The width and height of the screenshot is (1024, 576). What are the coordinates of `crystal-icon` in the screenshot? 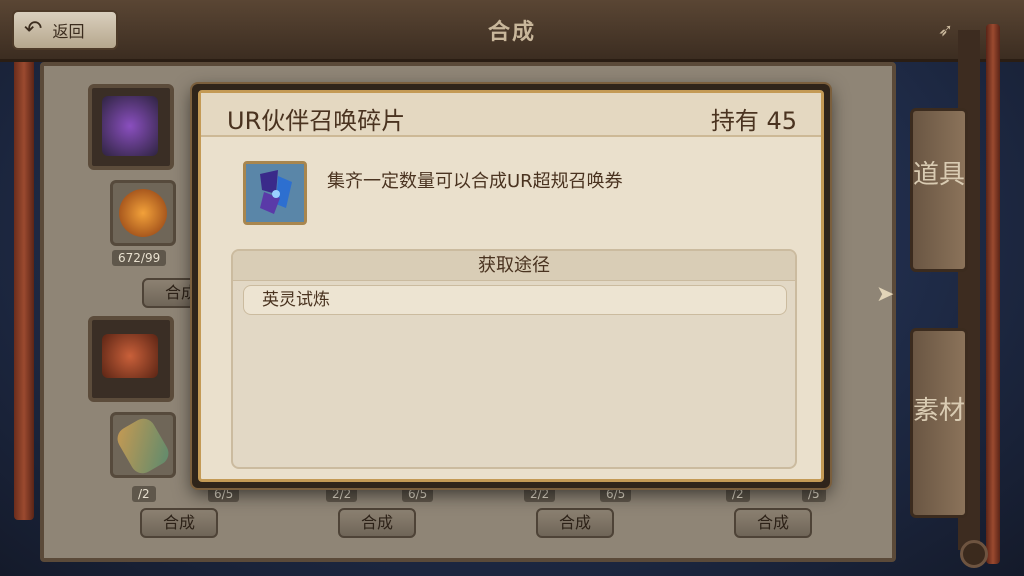 It's located at (130, 126).